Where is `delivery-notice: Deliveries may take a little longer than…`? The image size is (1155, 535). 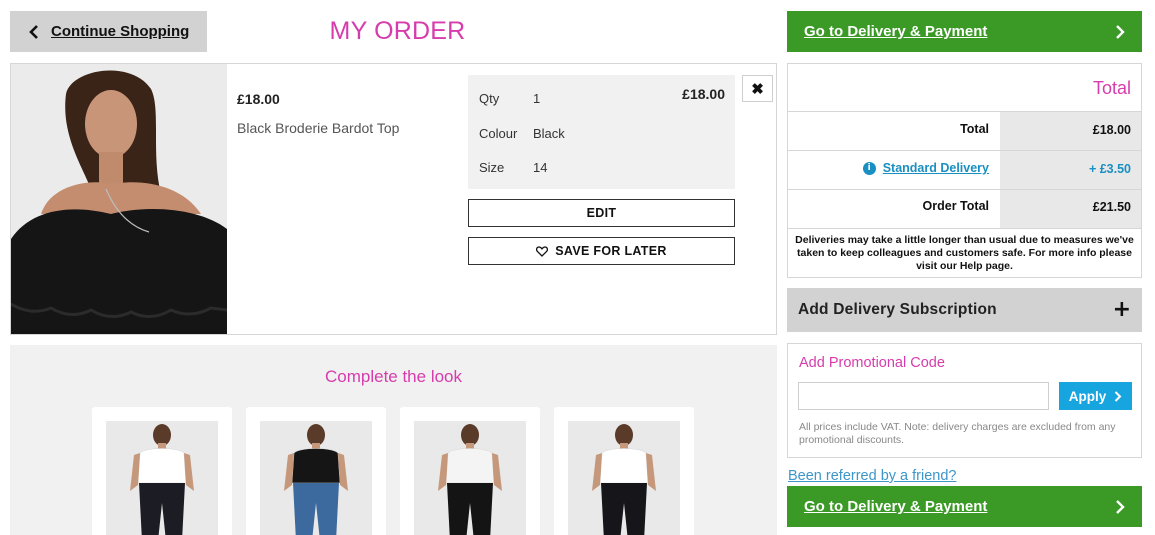
delivery-notice: Deliveries may take a little longer than… is located at coordinates (964, 253).